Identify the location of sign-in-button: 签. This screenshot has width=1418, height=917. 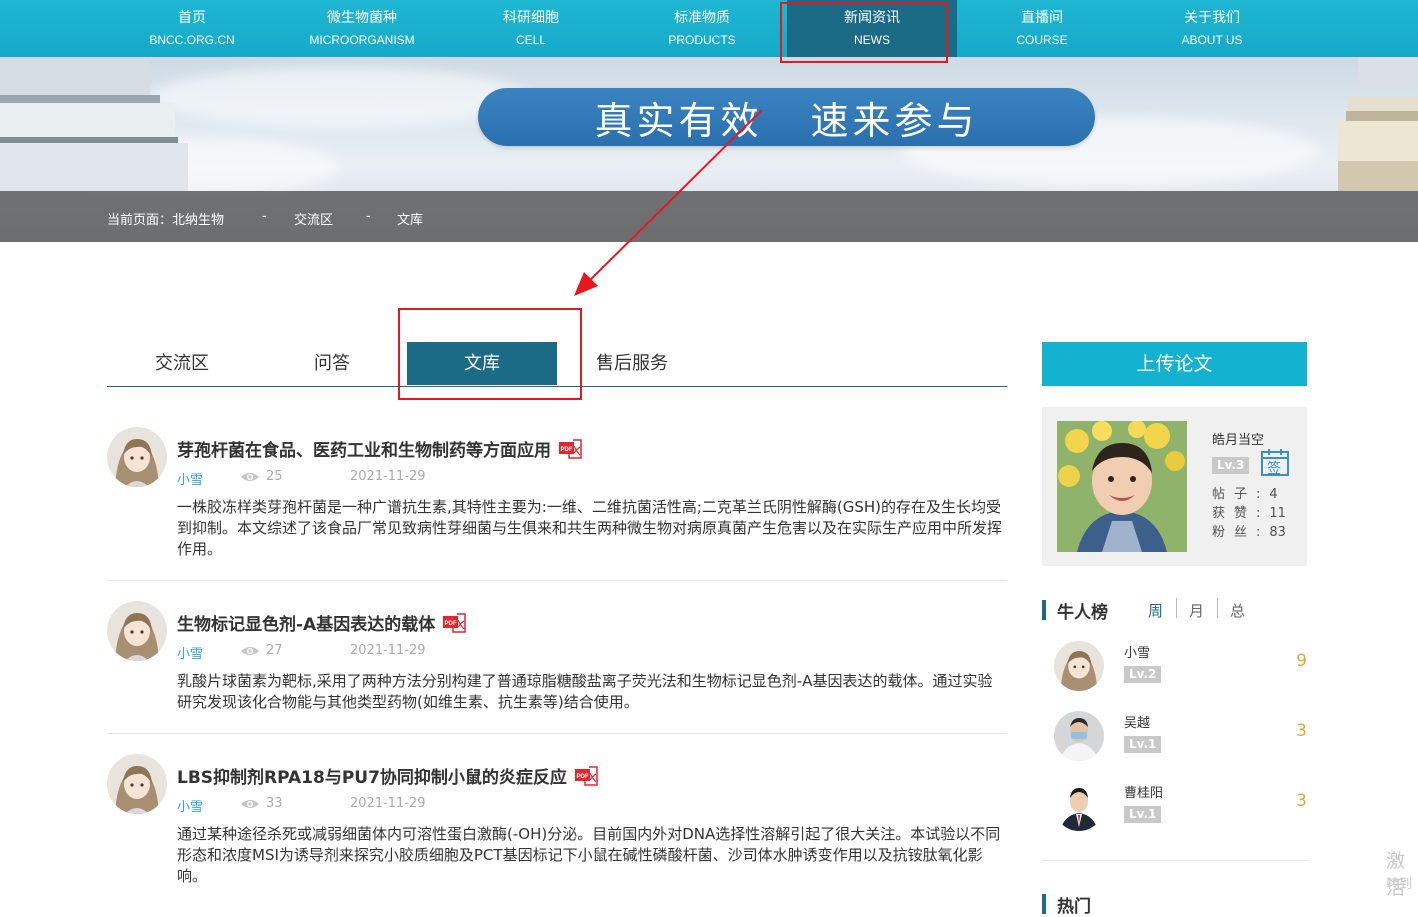
(1275, 462).